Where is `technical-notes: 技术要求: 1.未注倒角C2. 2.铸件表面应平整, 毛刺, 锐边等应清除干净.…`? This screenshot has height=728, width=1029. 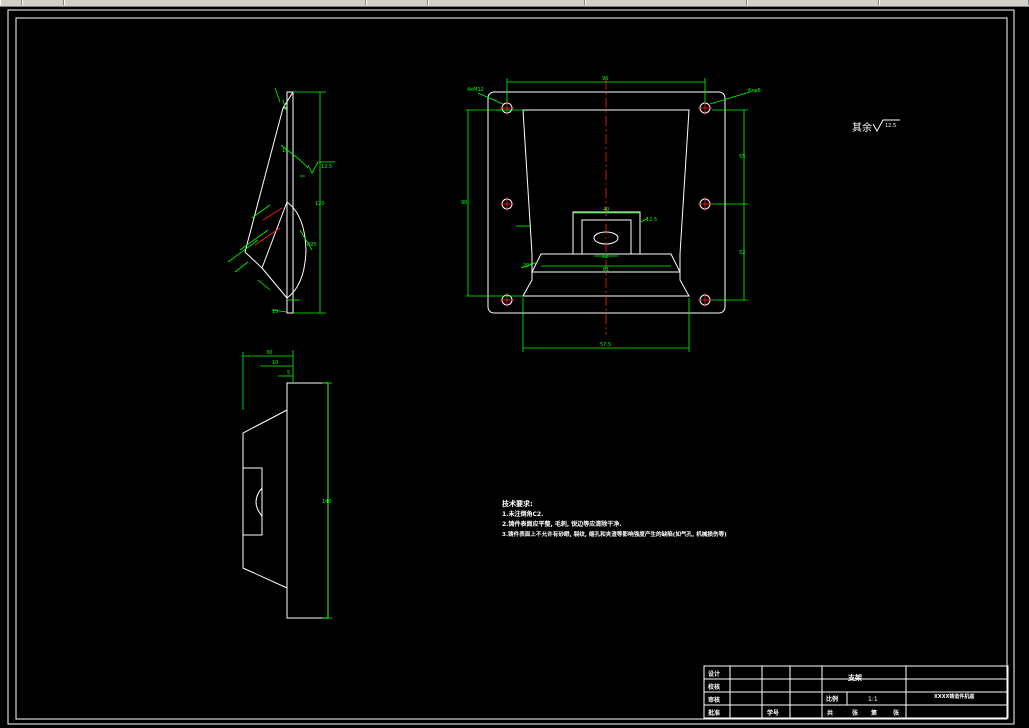
technical-notes: 技术要求: 1.未注倒角C2. 2.铸件表面应平整, 毛刺, 锐边等应清除干净.… is located at coordinates (614, 518).